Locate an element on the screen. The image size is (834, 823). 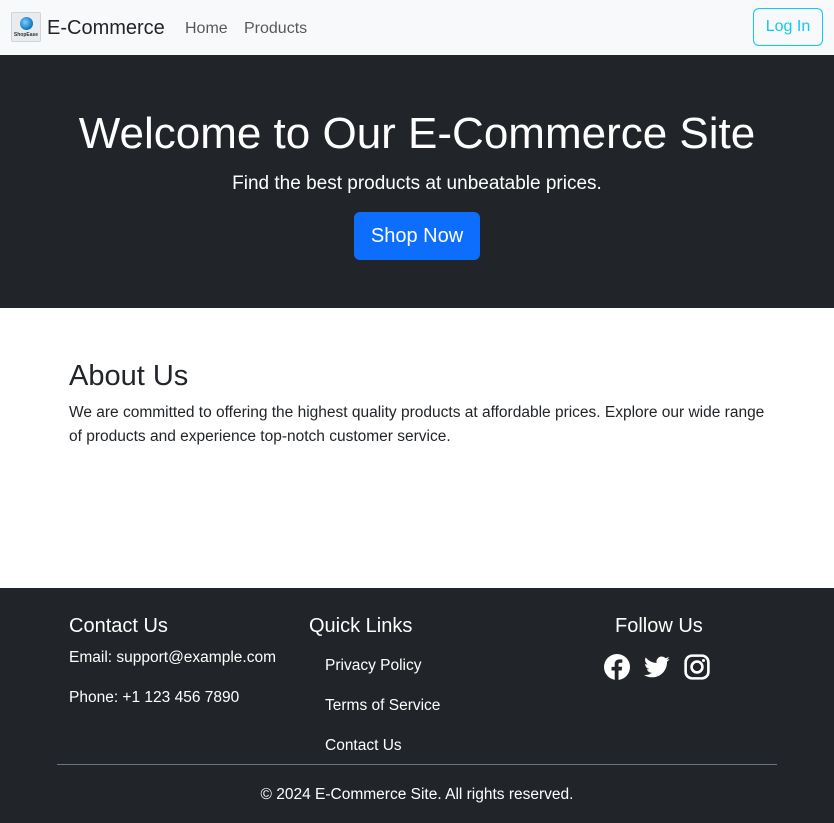
footer-link-terms-of-service: Terms of Service is located at coordinates (382, 706).